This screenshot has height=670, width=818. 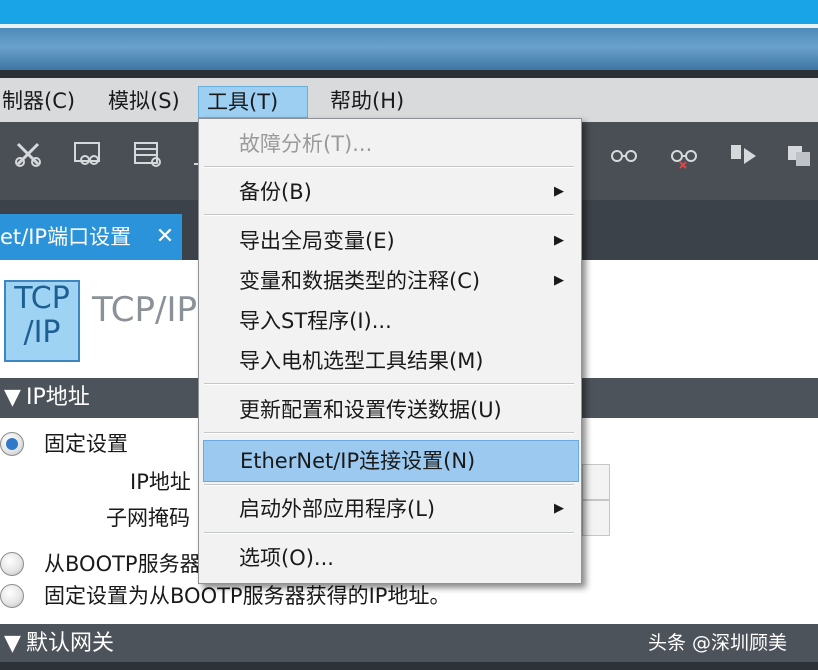 I want to click on menu-item-import-motor-selection: 导入电机选型工具结果(M), so click(x=389, y=361).